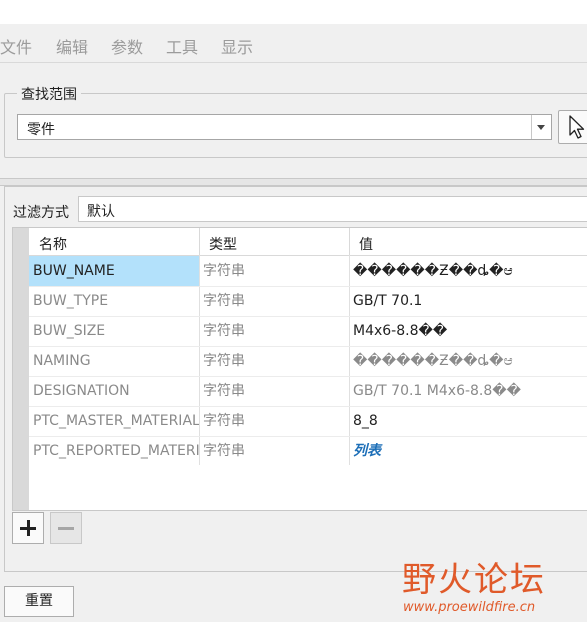 The width and height of the screenshot is (587, 622). Describe the element at coordinates (114, 301) in the screenshot. I see `param-name-cell: BUW_TYPE` at that location.